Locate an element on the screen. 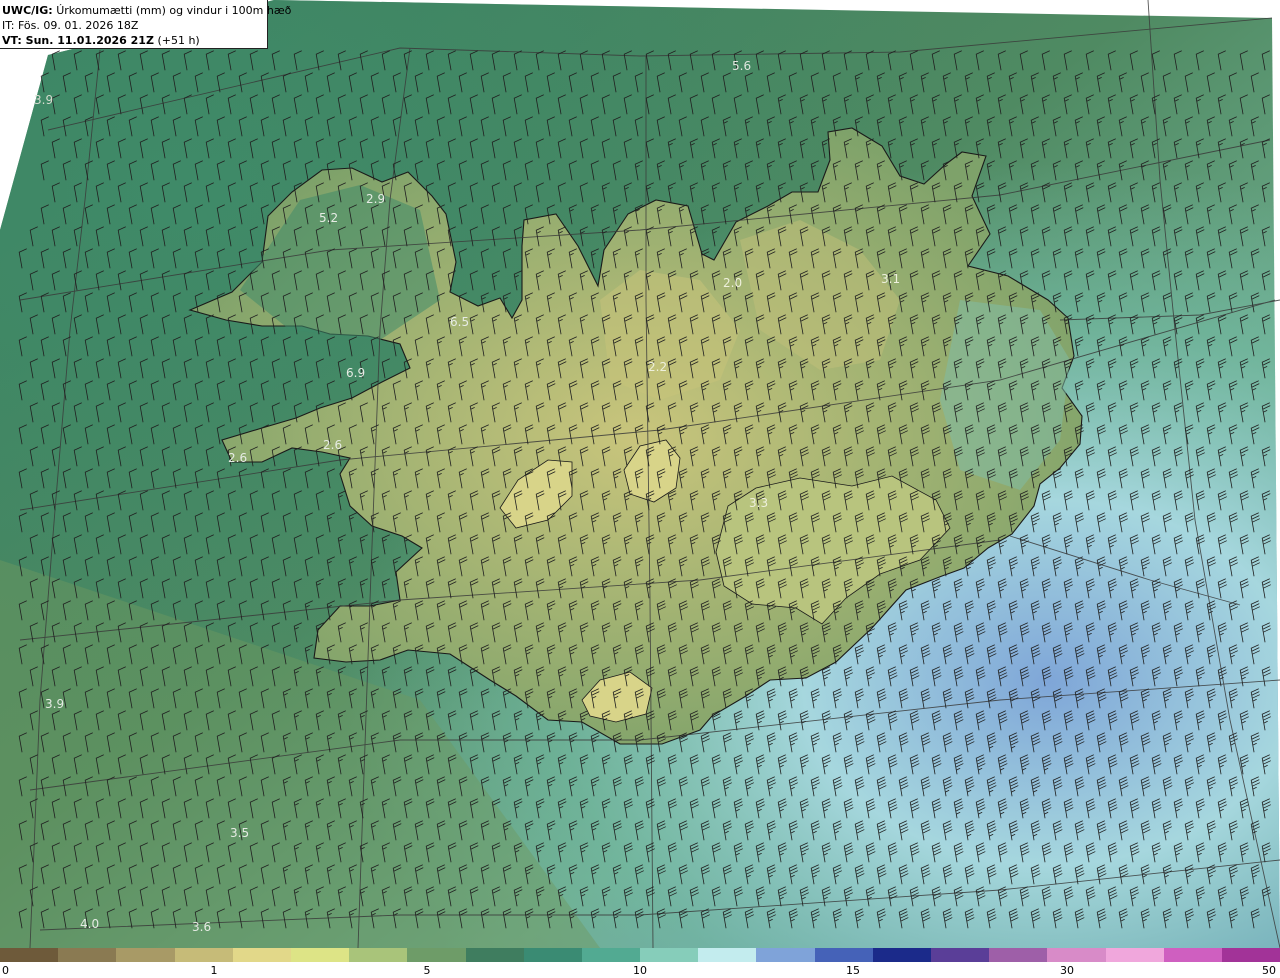  precip-label: 6.5 is located at coordinates (459, 322).